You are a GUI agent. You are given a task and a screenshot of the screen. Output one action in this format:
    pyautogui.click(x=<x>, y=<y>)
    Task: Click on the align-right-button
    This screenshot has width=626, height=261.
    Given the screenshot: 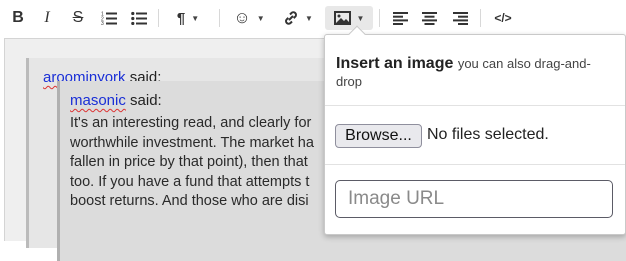 What is the action you would take?
    pyautogui.click(x=460, y=18)
    